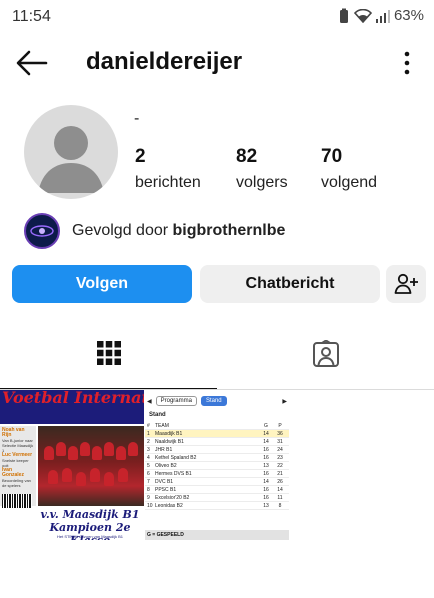 The height and width of the screenshot is (598, 434). I want to click on table-cell: Kethel Spaland B2, so click(176, 458).